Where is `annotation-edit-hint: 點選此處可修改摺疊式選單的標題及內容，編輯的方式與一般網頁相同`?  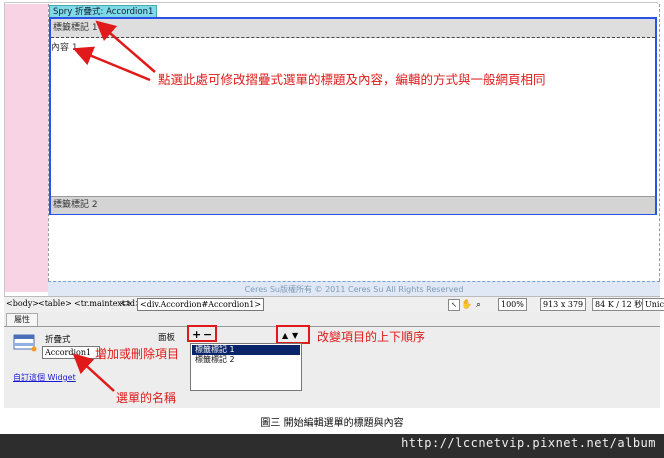 annotation-edit-hint: 點選此處可修改摺疊式選單的標題及內容，編輯的方式與一般網頁相同 is located at coordinates (352, 79).